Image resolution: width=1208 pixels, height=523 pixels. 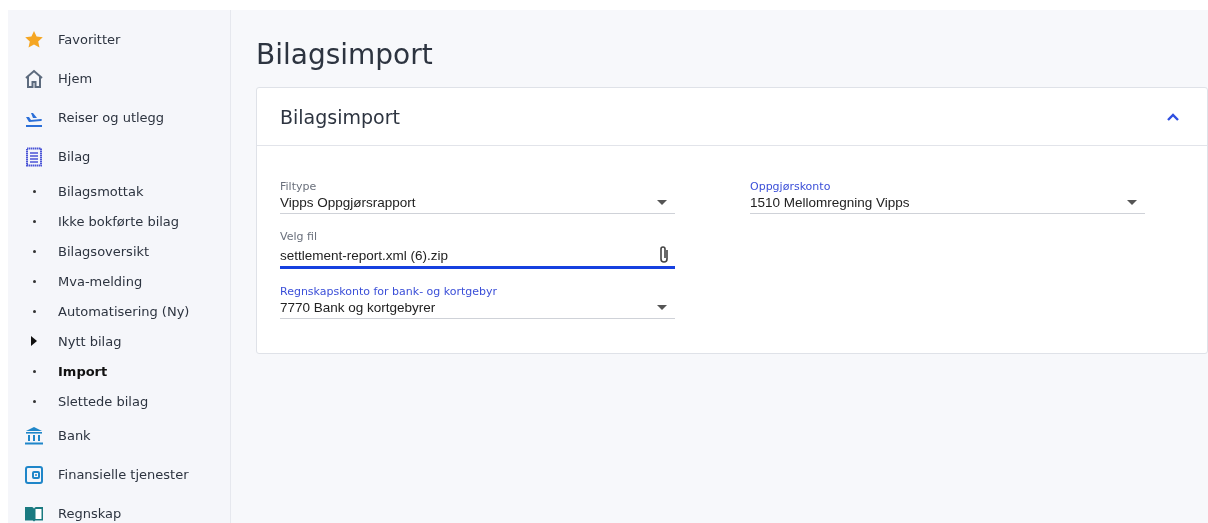 I want to click on field-value: 7770 Bank og kortgebyrer, so click(x=358, y=307).